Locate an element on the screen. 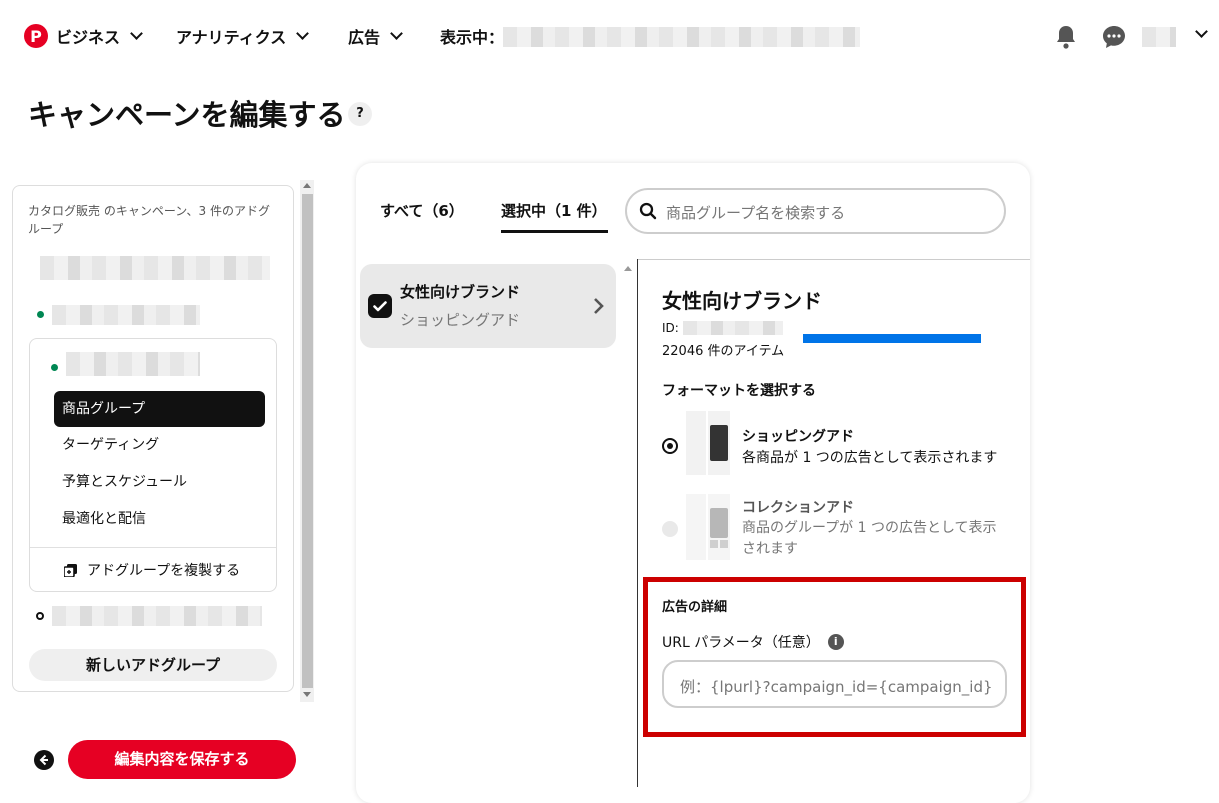 This screenshot has height=803, width=1219. list-item-title: 女性向けブランド is located at coordinates (460, 292).